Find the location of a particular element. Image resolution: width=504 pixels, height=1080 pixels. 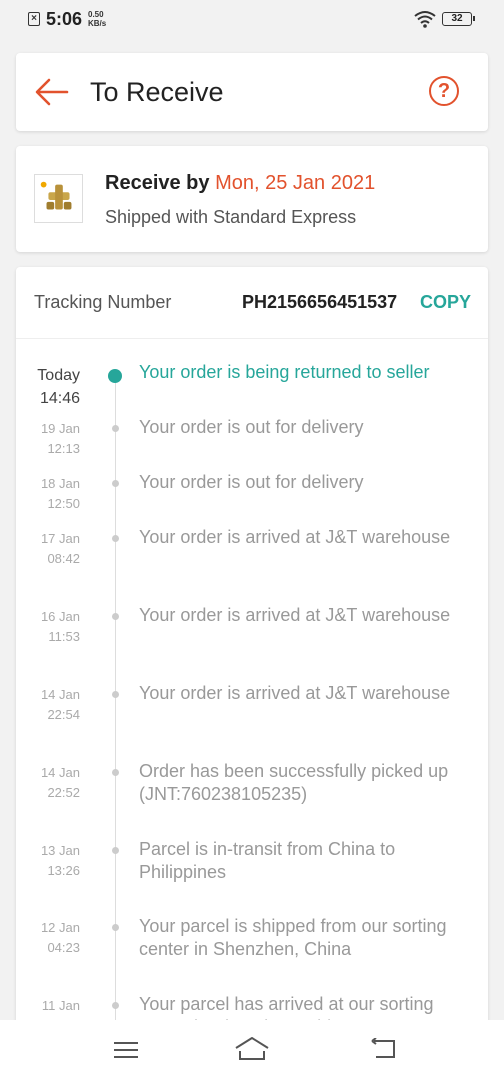

tracking-number: PH2156656451537 is located at coordinates (320, 302).